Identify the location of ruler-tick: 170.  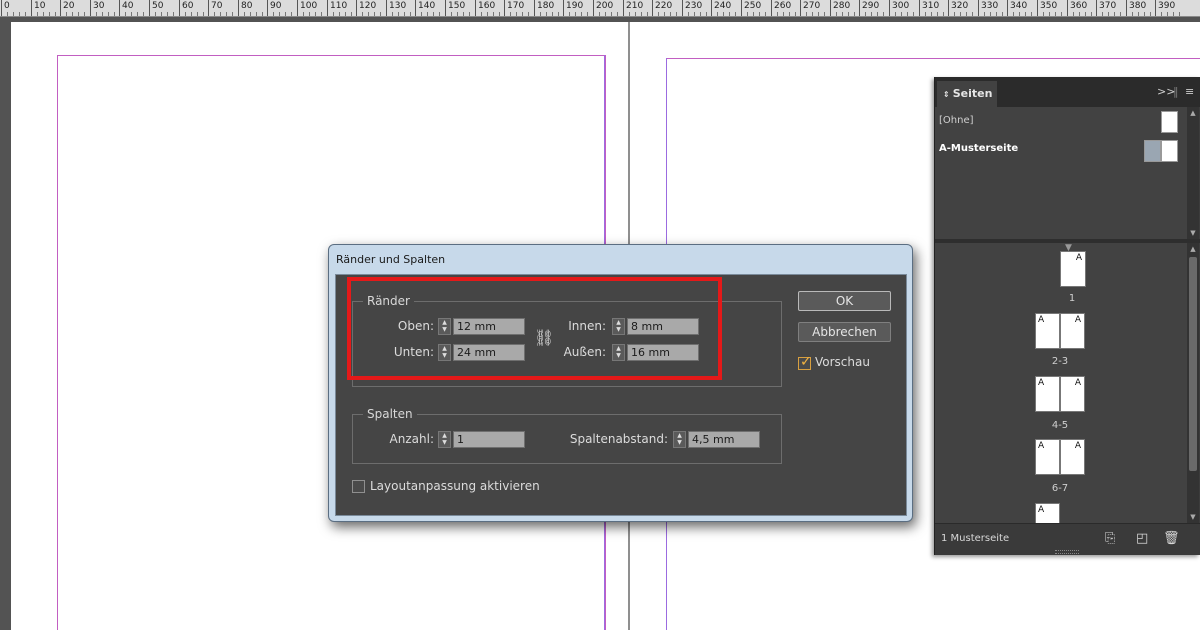
(514, 8).